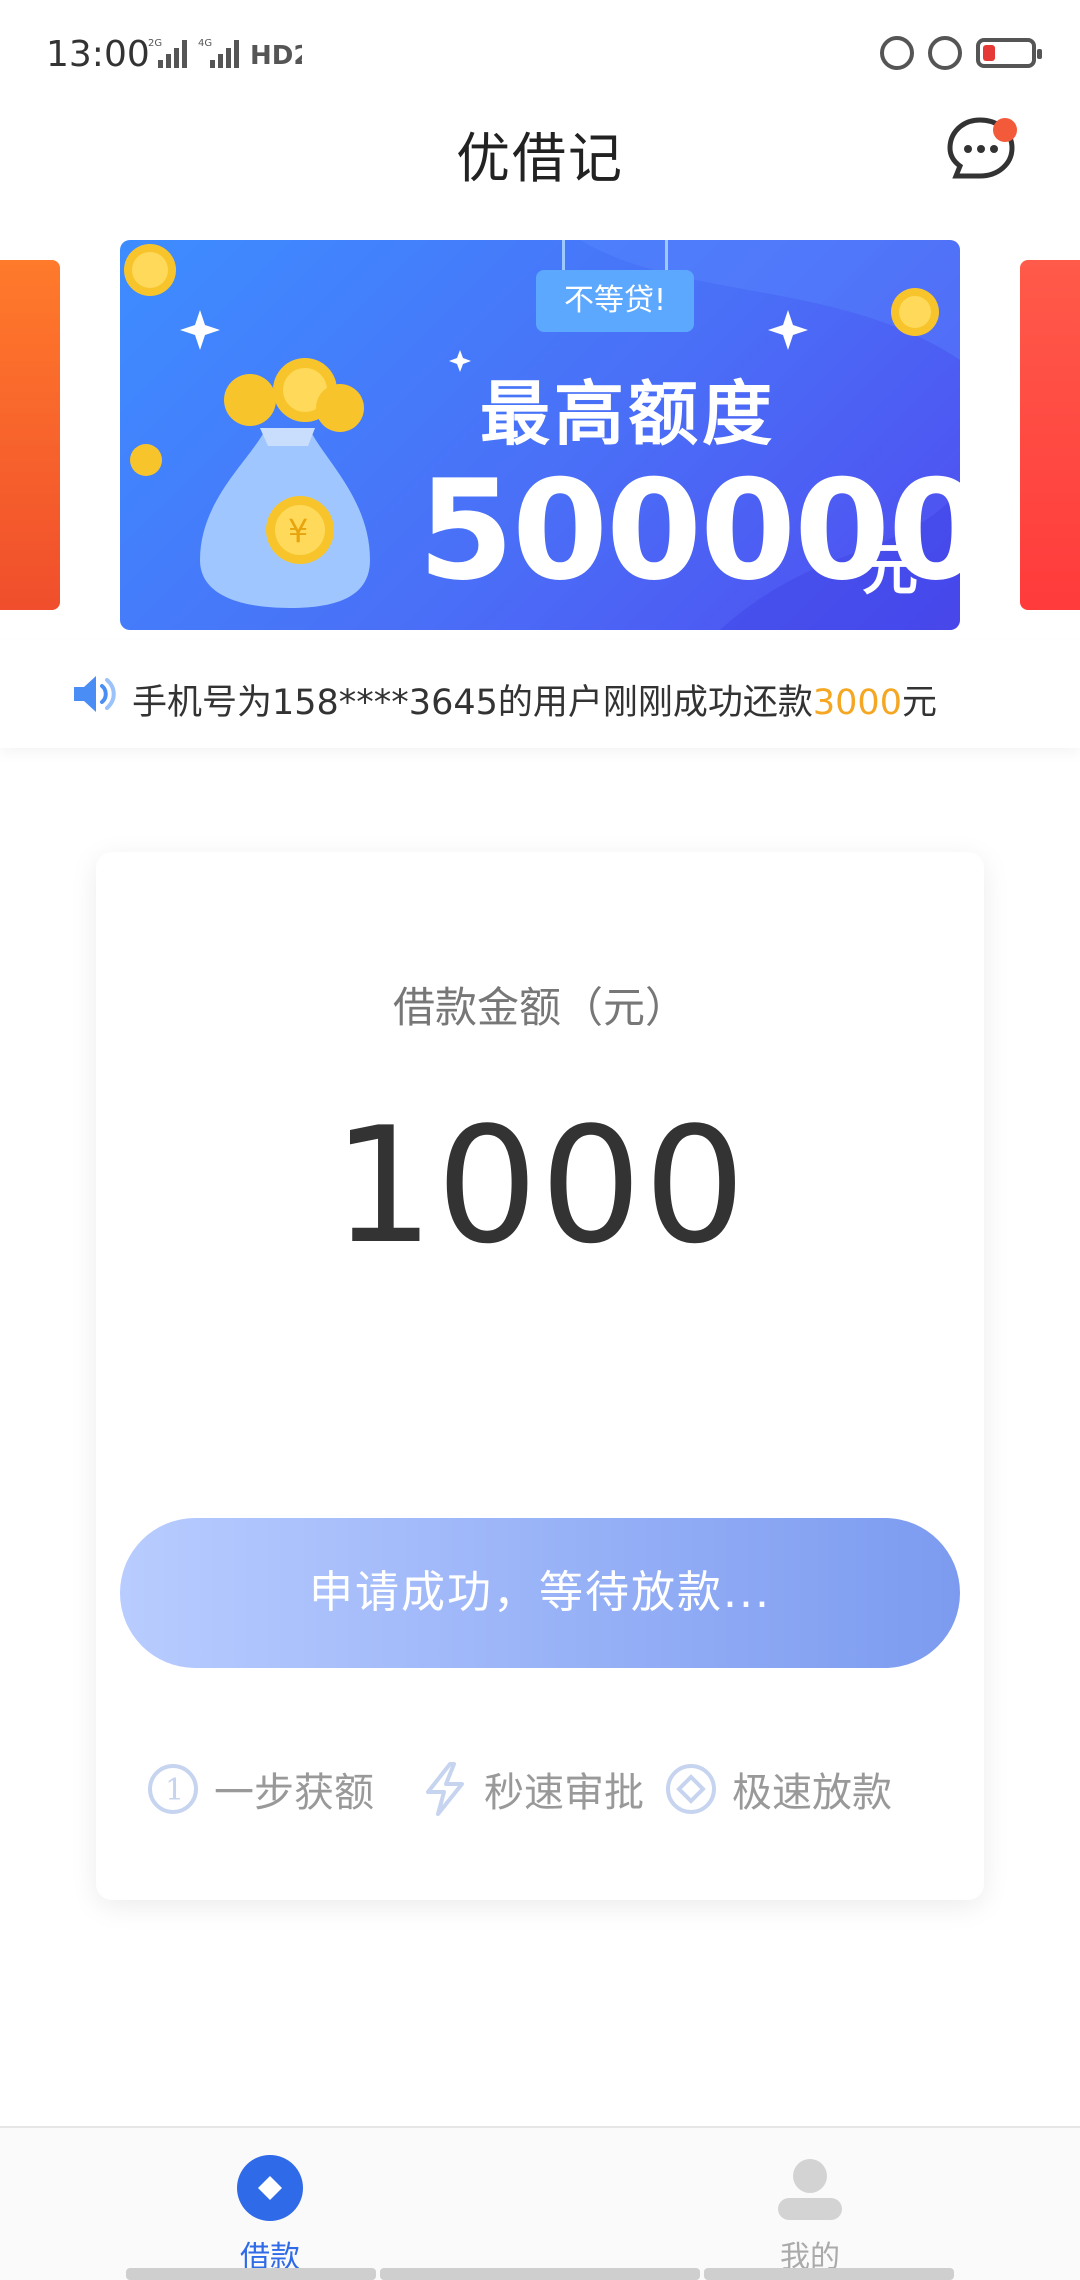  Describe the element at coordinates (30, 435) in the screenshot. I see `banner-prev-peek` at that location.